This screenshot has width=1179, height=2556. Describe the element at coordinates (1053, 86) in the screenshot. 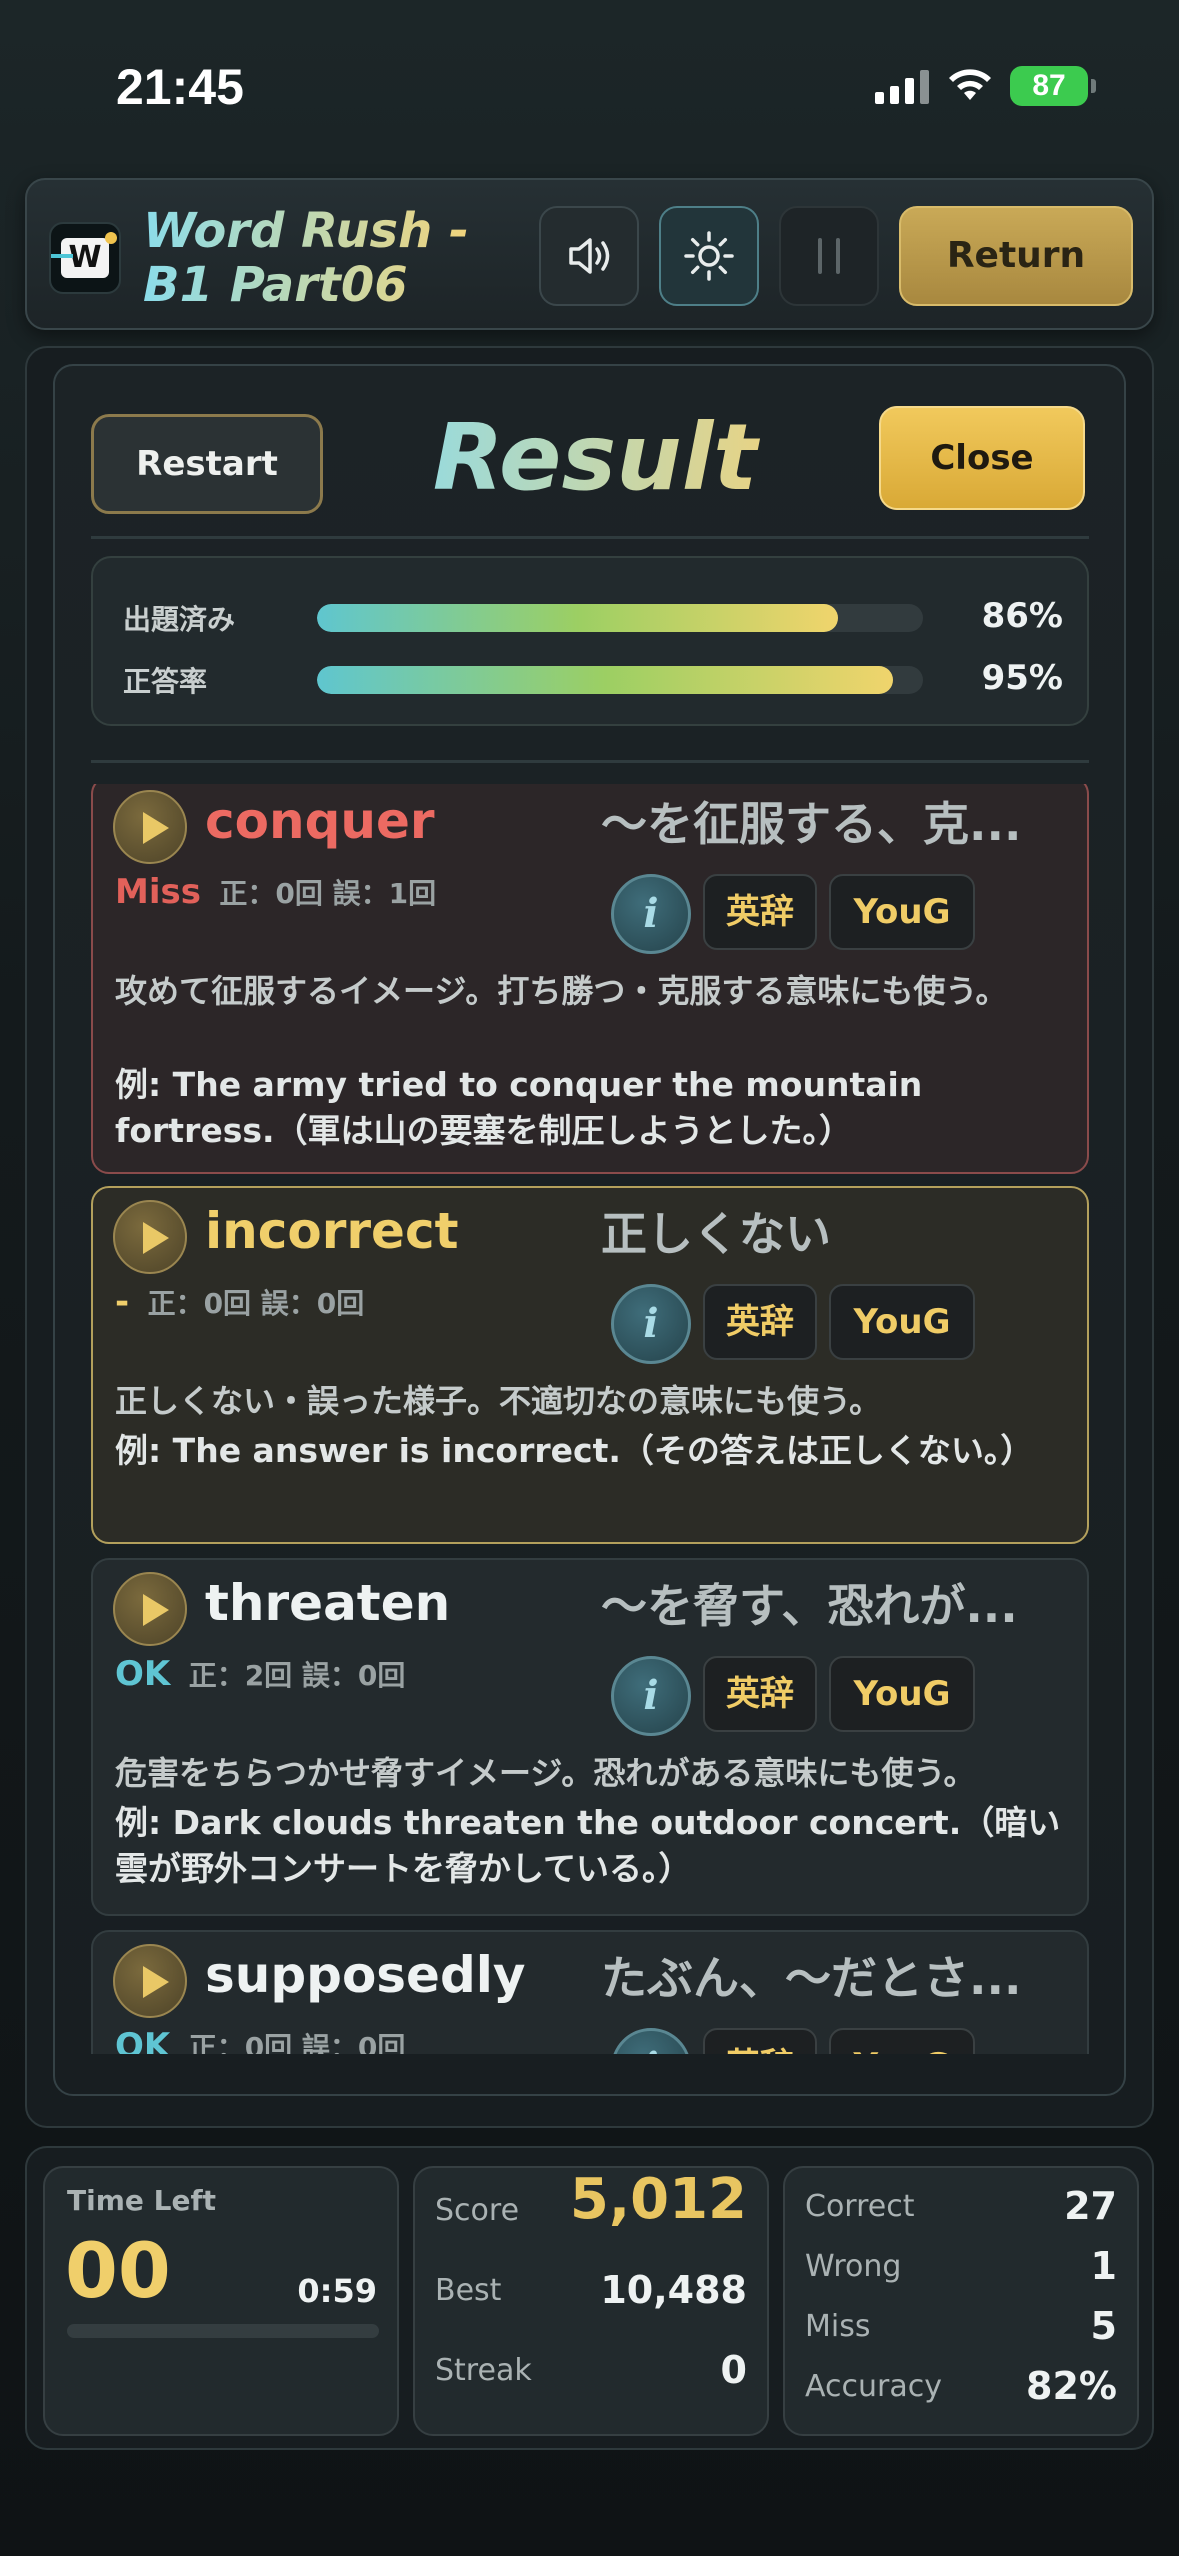

I see `battery-icon: 87` at that location.